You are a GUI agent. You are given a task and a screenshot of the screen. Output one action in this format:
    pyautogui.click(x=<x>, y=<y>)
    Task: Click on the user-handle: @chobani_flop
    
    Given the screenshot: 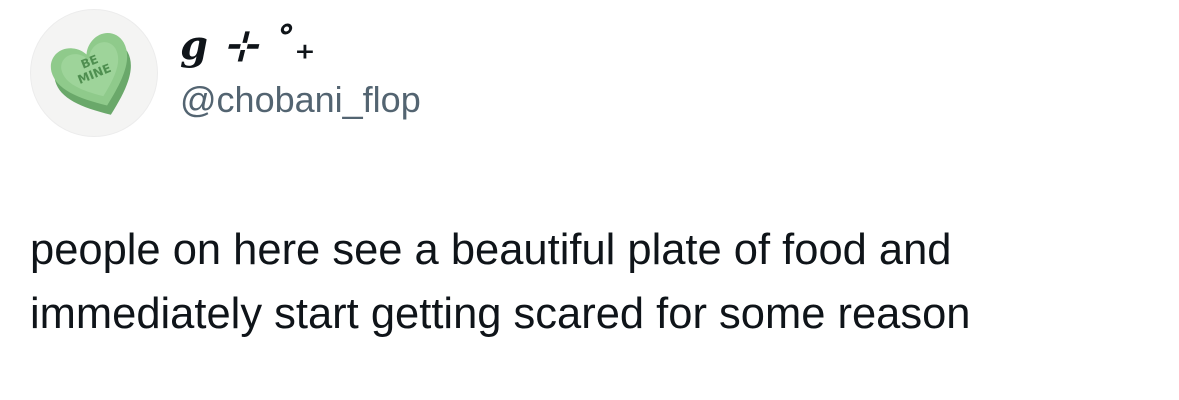 What is the action you would take?
    pyautogui.click(x=300, y=100)
    